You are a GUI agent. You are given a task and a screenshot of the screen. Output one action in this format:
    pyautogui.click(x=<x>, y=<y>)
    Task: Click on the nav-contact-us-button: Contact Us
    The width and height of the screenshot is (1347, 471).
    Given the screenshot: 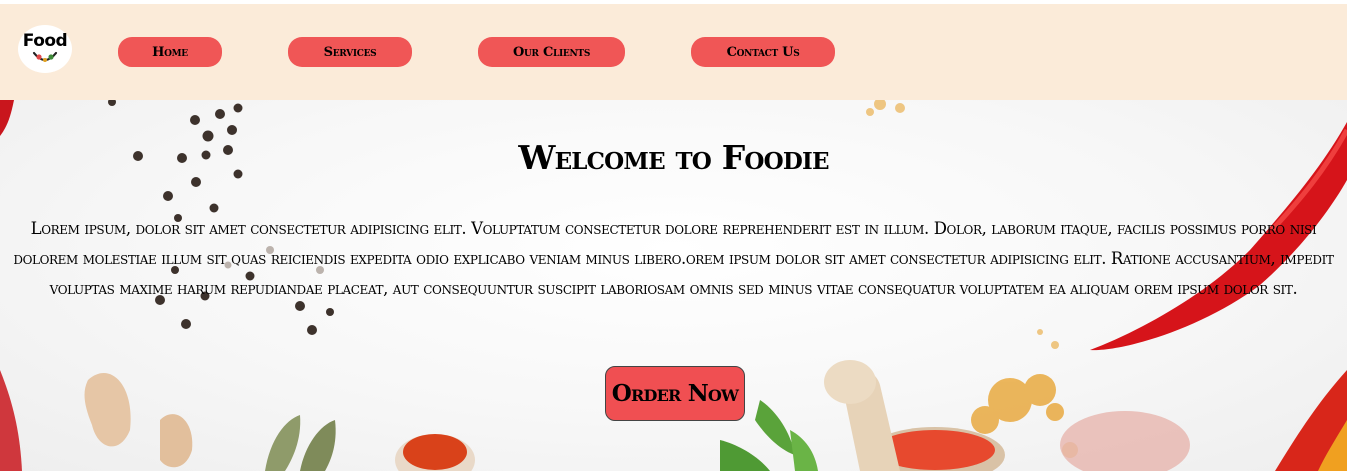 What is the action you would take?
    pyautogui.click(x=763, y=52)
    